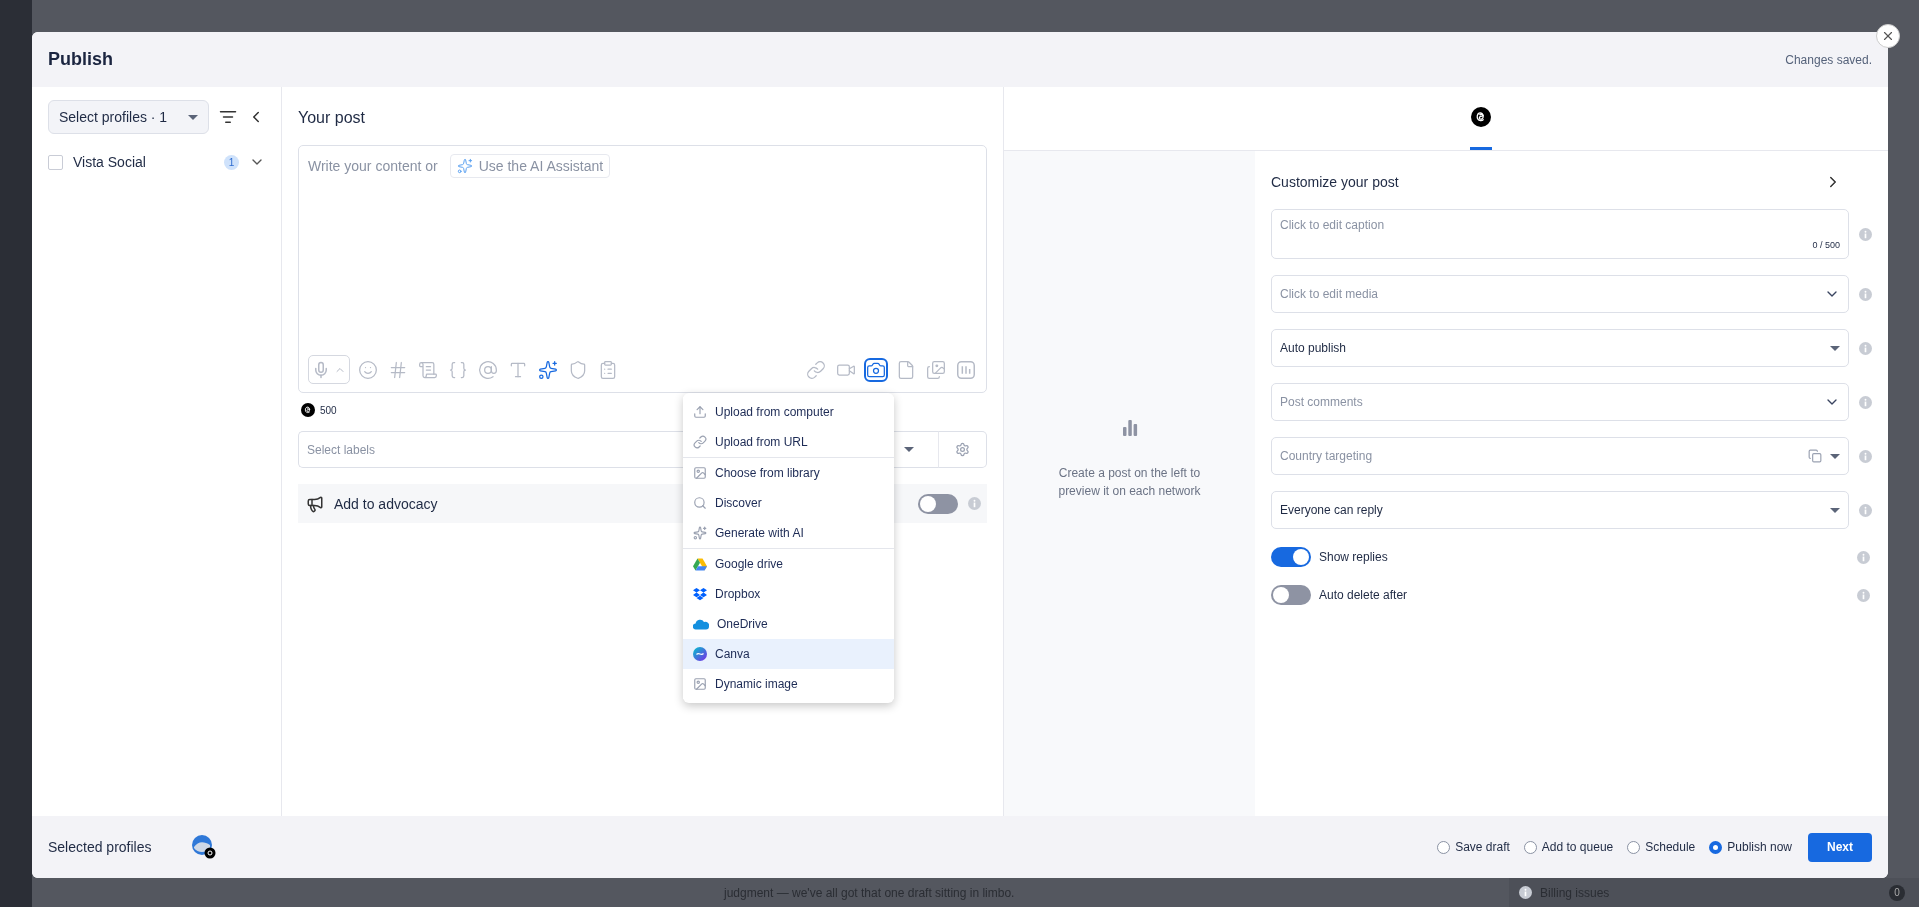 This screenshot has width=1919, height=907. I want to click on bar-chart-icon, so click(966, 369).